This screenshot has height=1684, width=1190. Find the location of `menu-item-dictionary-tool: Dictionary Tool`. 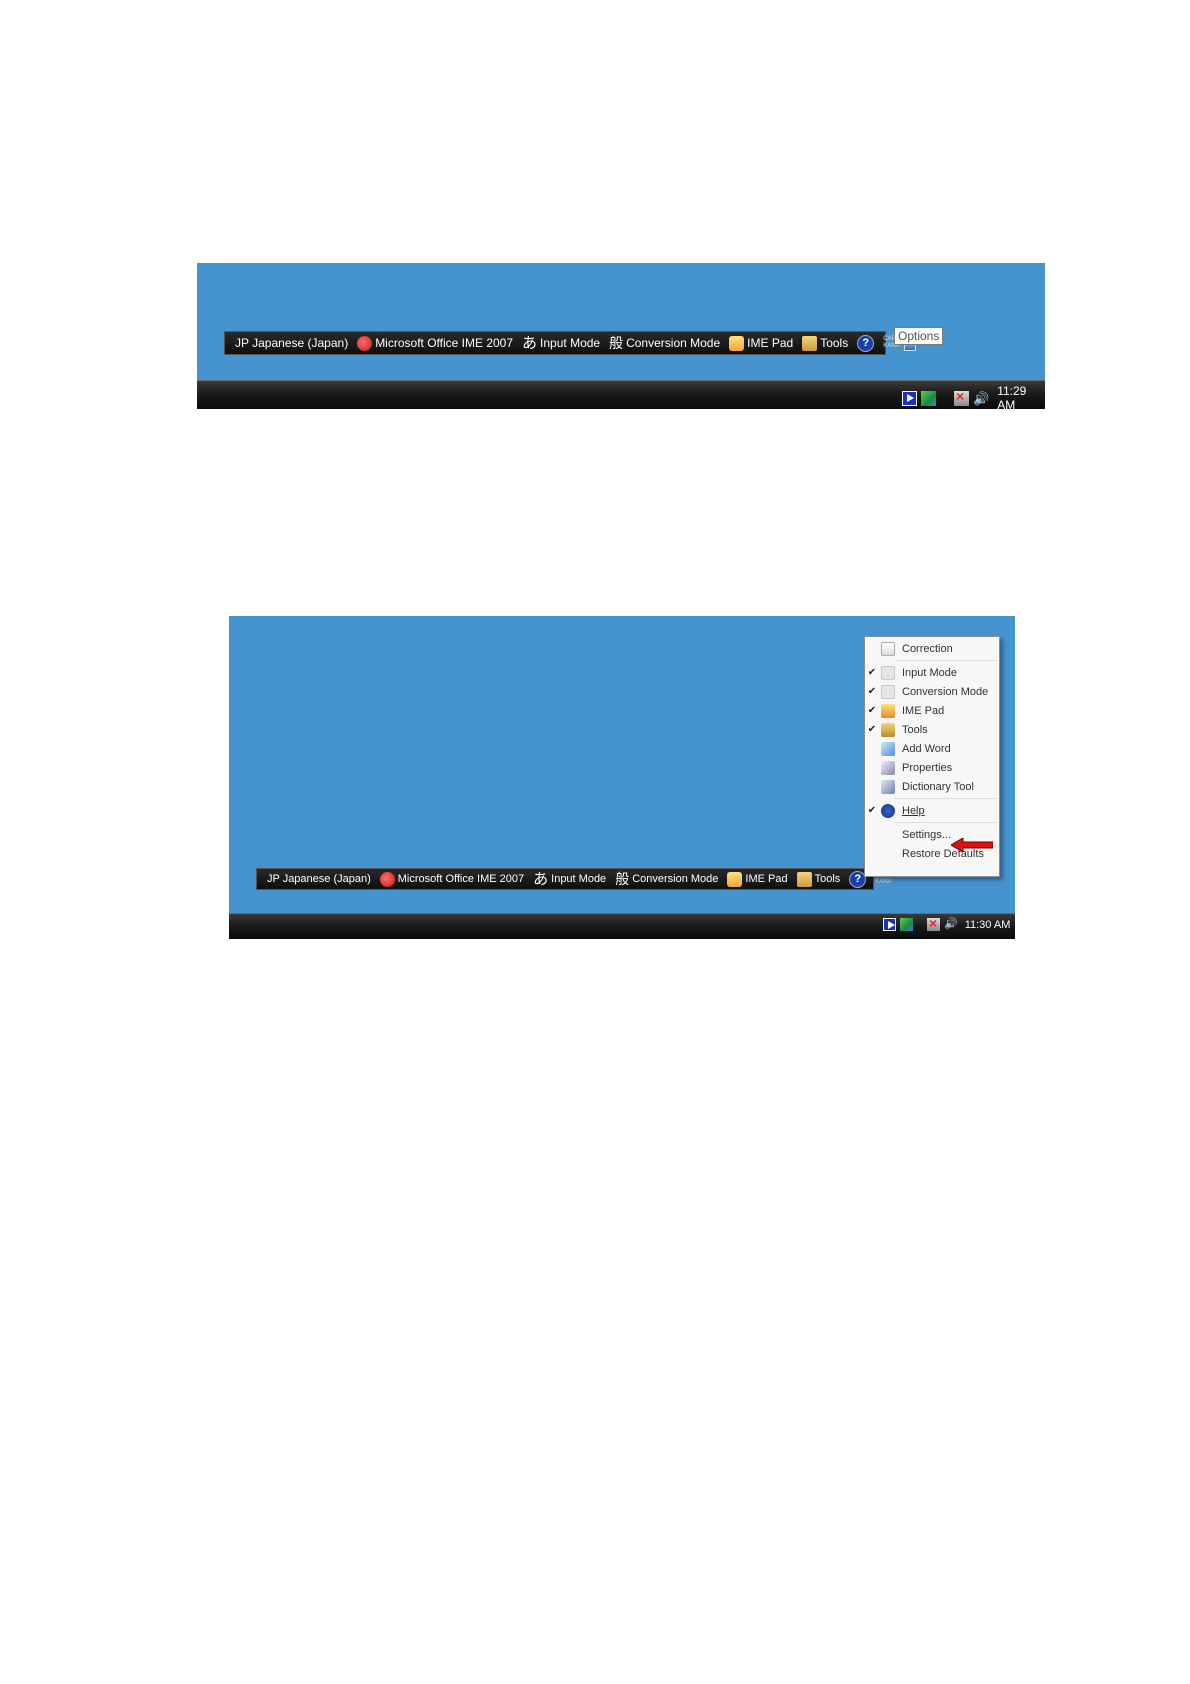

menu-item-dictionary-tool: Dictionary Tool is located at coordinates (932, 786).